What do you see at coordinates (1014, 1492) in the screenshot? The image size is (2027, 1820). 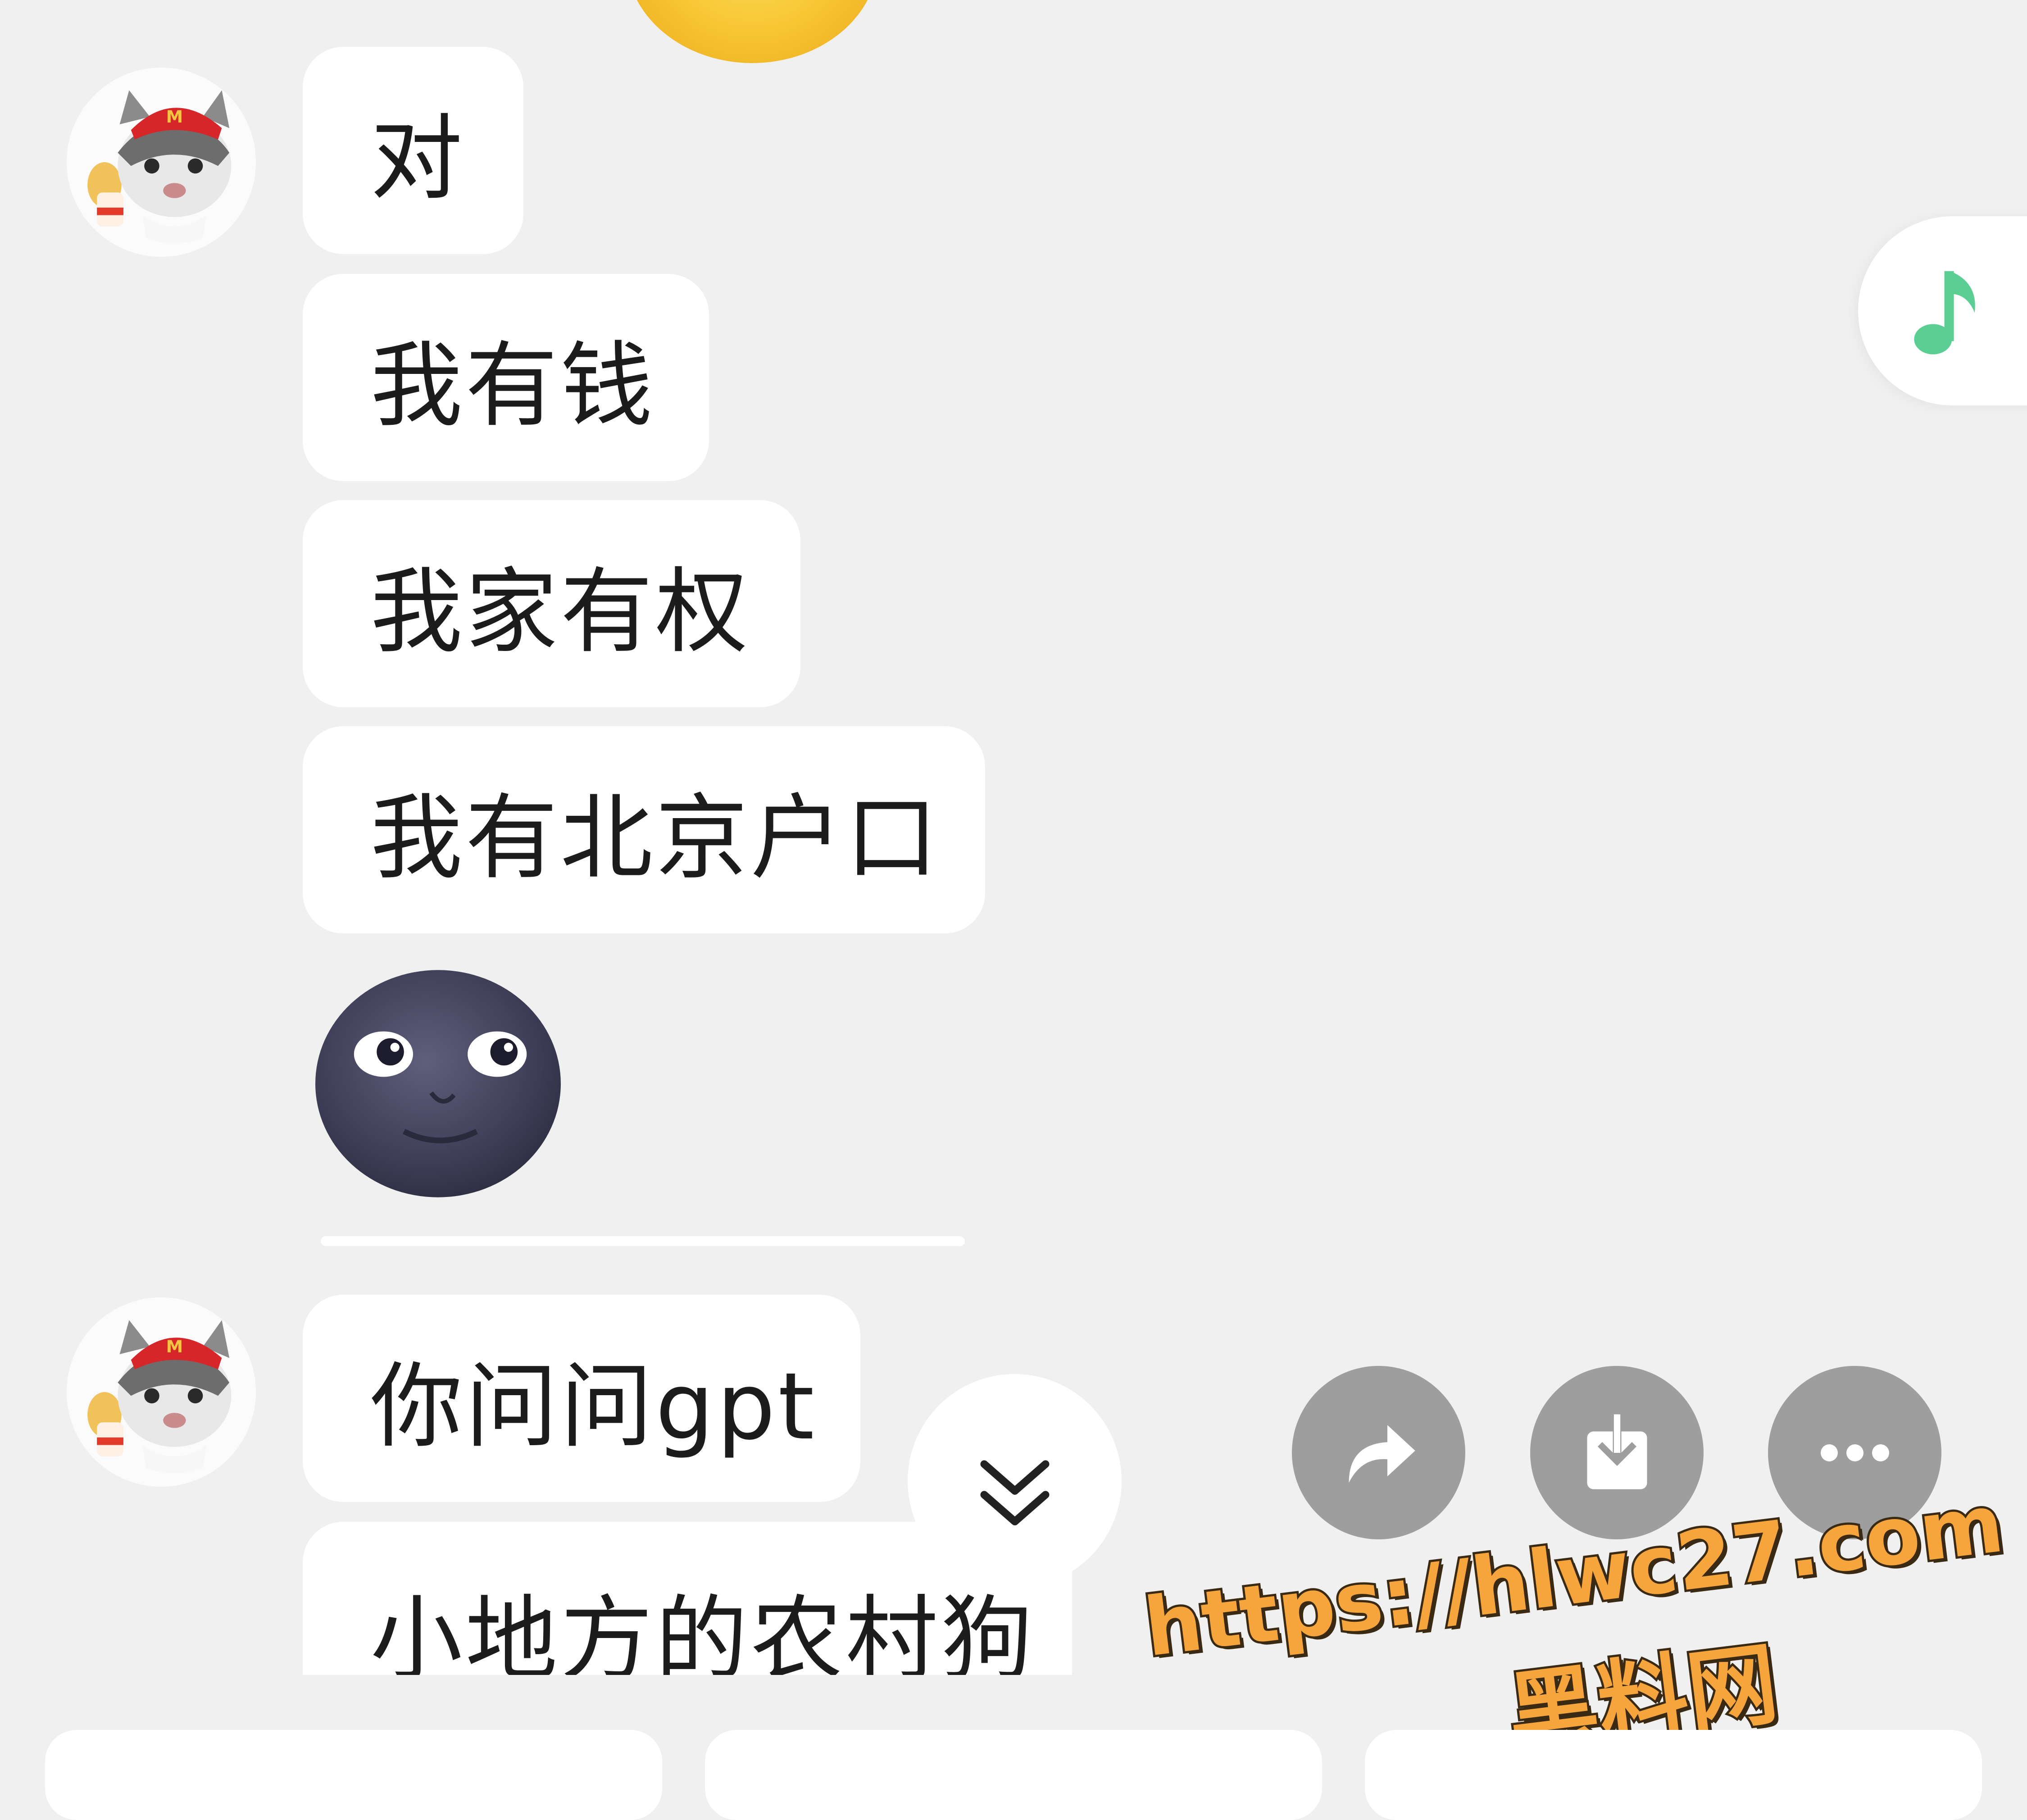 I see `double-chevron-down-icon` at bounding box center [1014, 1492].